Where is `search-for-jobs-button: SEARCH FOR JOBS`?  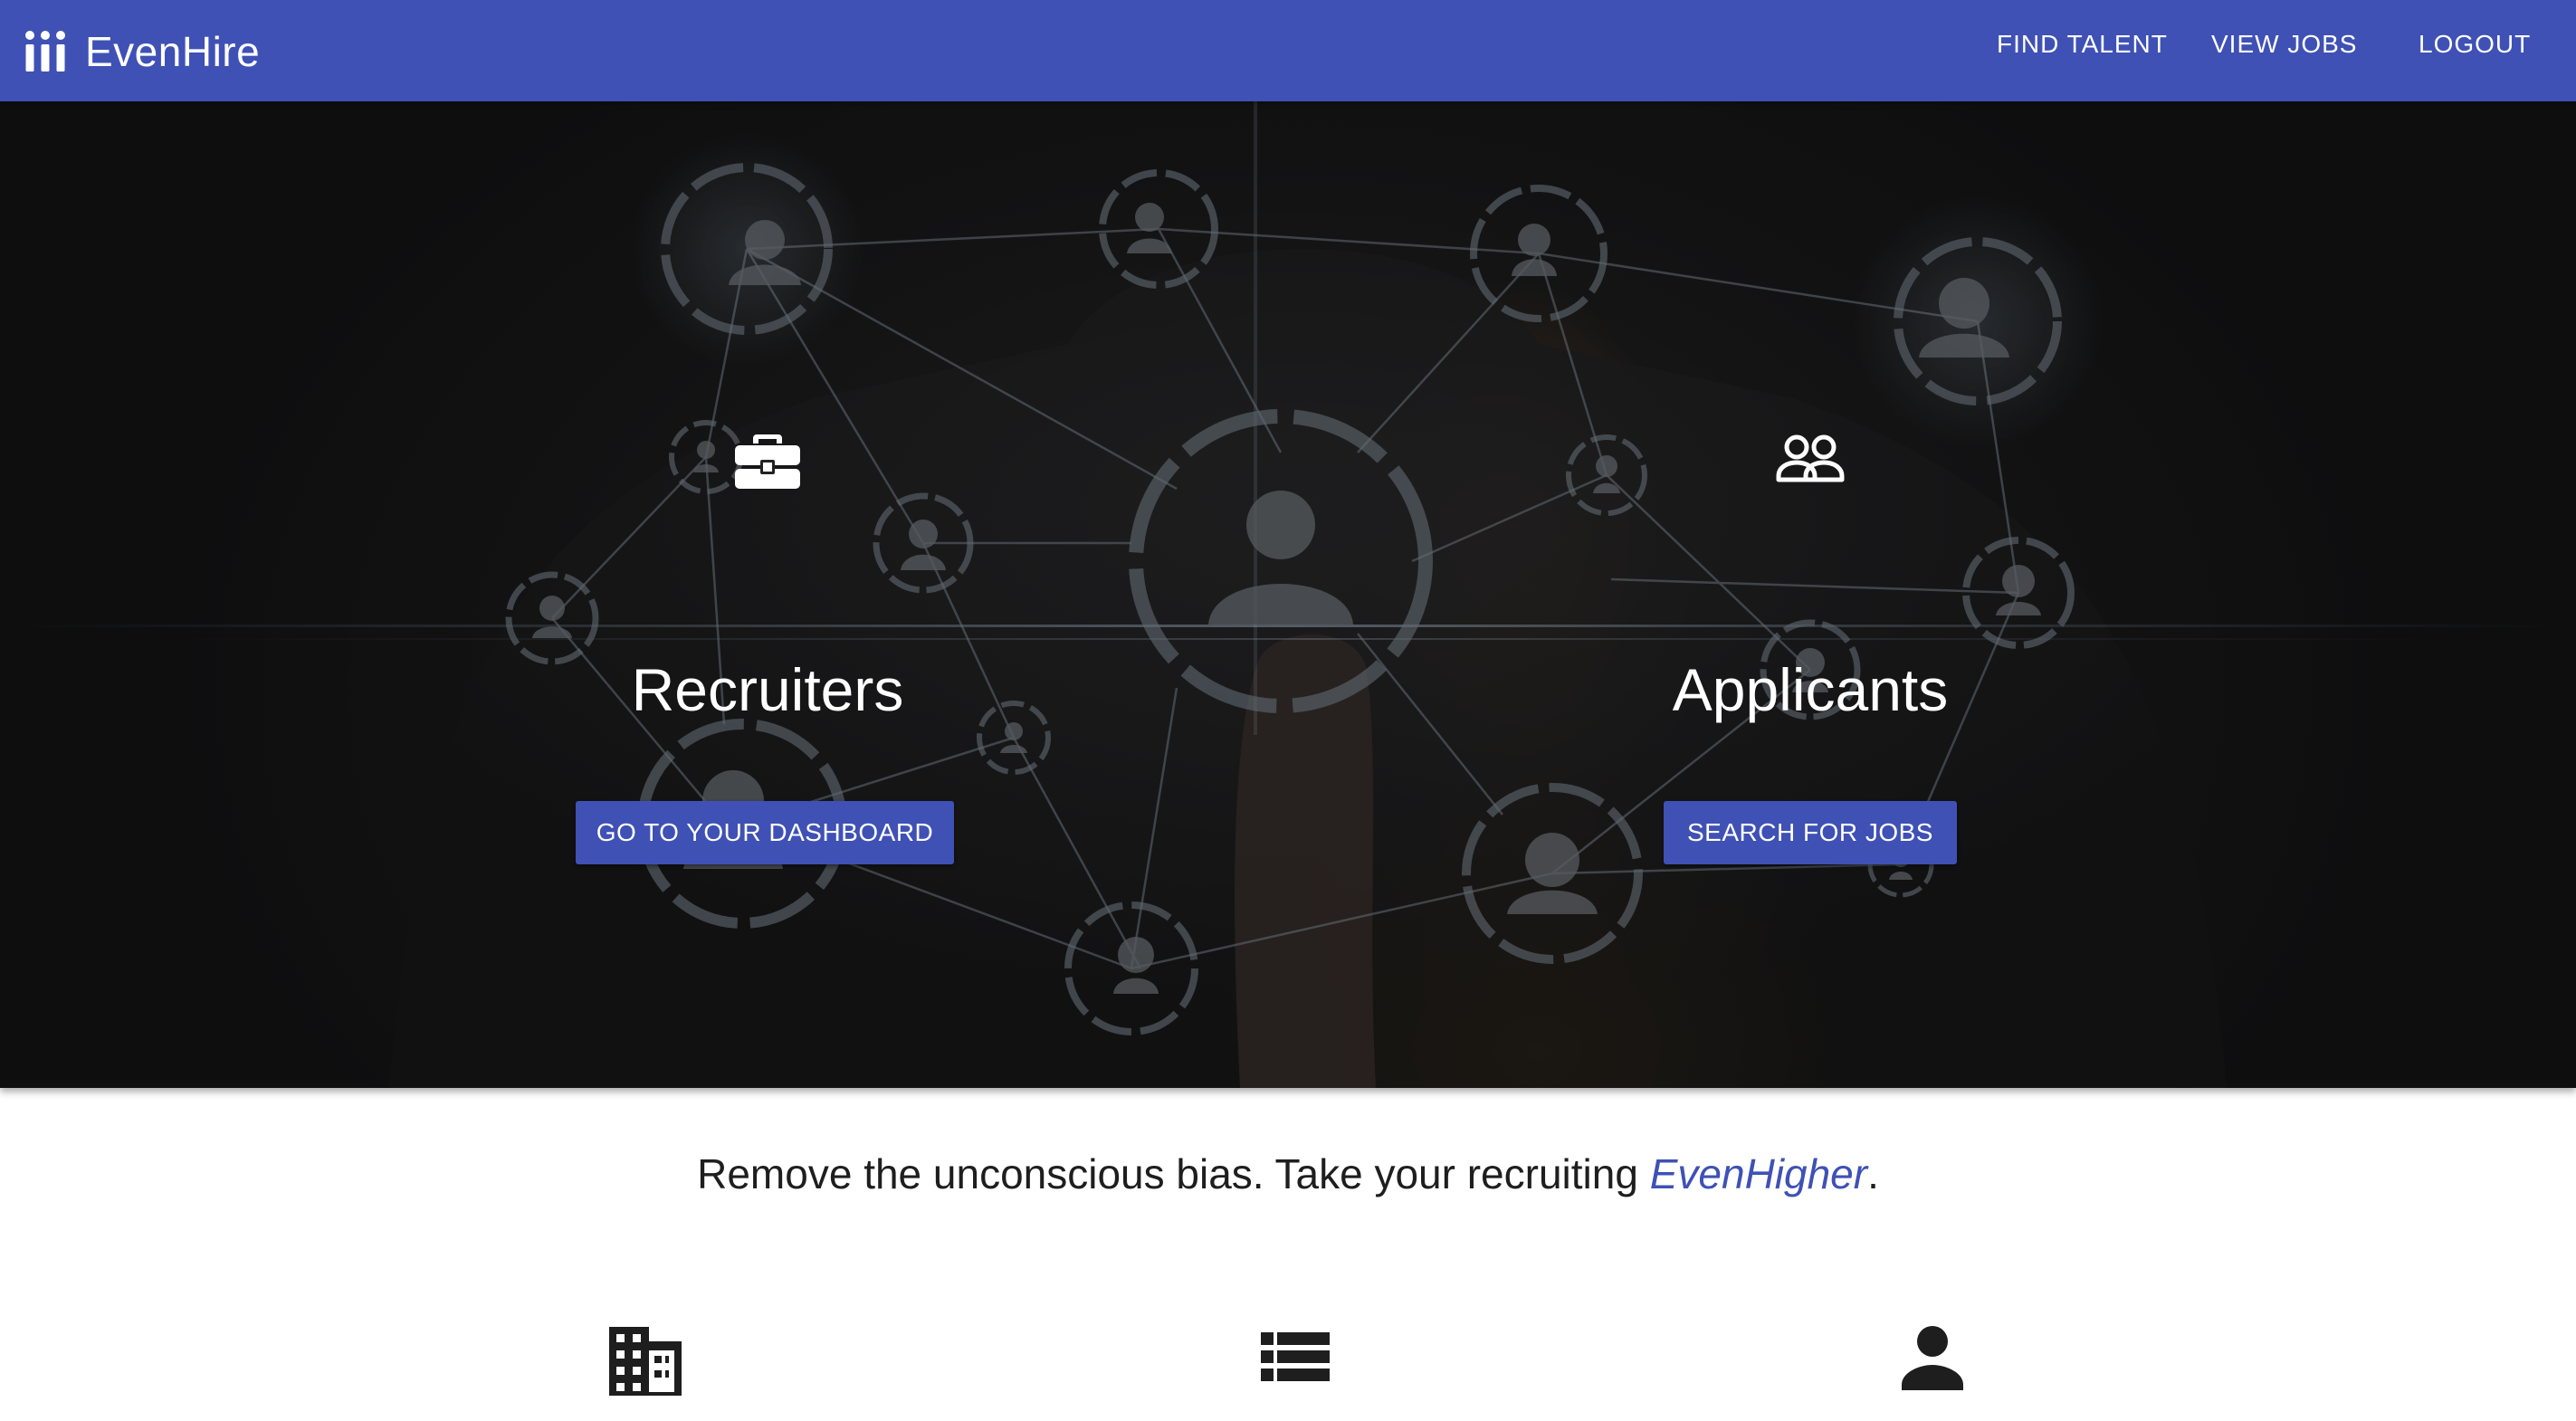
search-for-jobs-button: SEARCH FOR JOBS is located at coordinates (1811, 833).